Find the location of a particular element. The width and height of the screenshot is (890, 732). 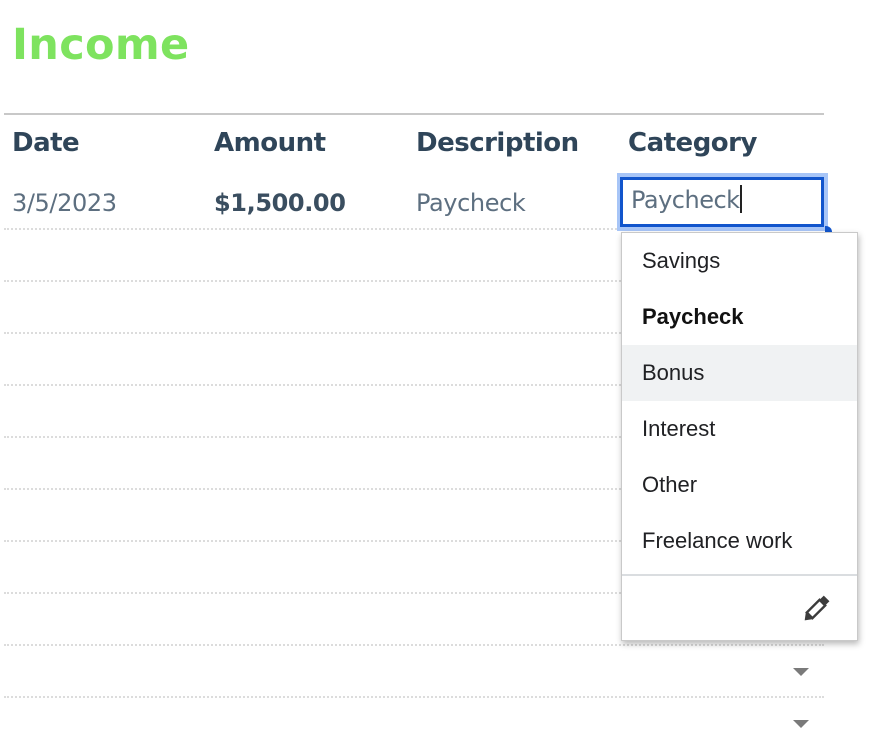

header-divider is located at coordinates (414, 114).